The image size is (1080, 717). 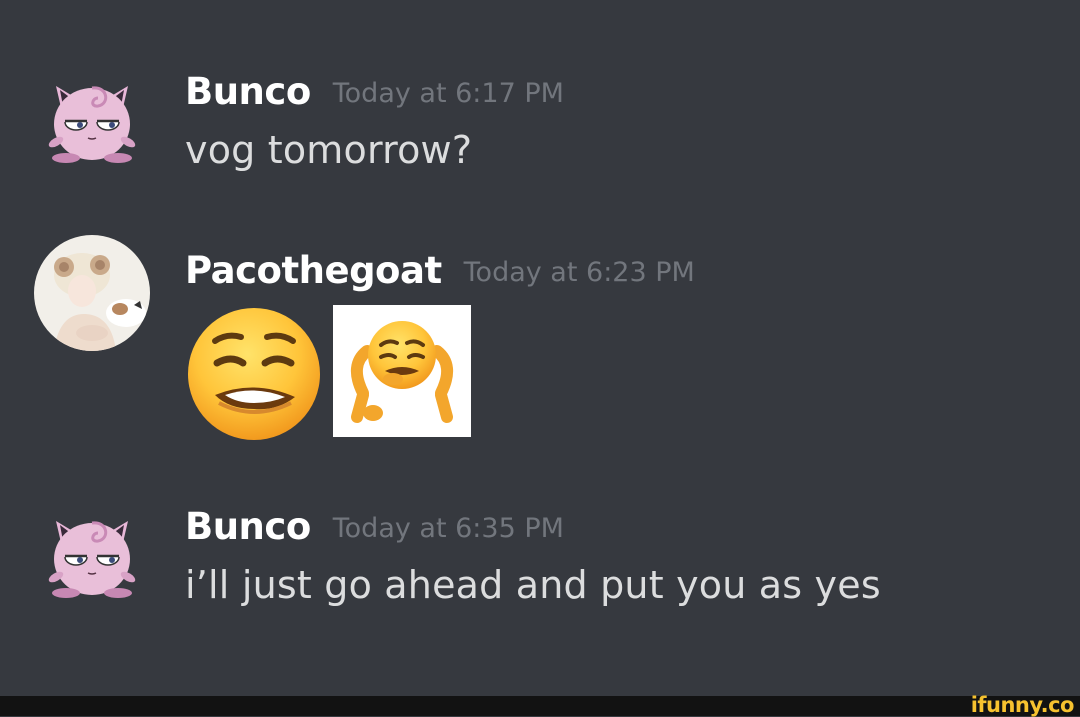 What do you see at coordinates (1022, 705) in the screenshot?
I see `watermark-logo: ifunny.co` at bounding box center [1022, 705].